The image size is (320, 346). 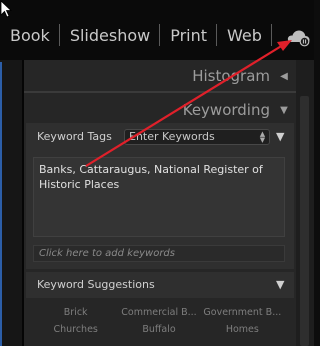 What do you see at coordinates (231, 76) in the screenshot?
I see `histogram-title: Histogram` at bounding box center [231, 76].